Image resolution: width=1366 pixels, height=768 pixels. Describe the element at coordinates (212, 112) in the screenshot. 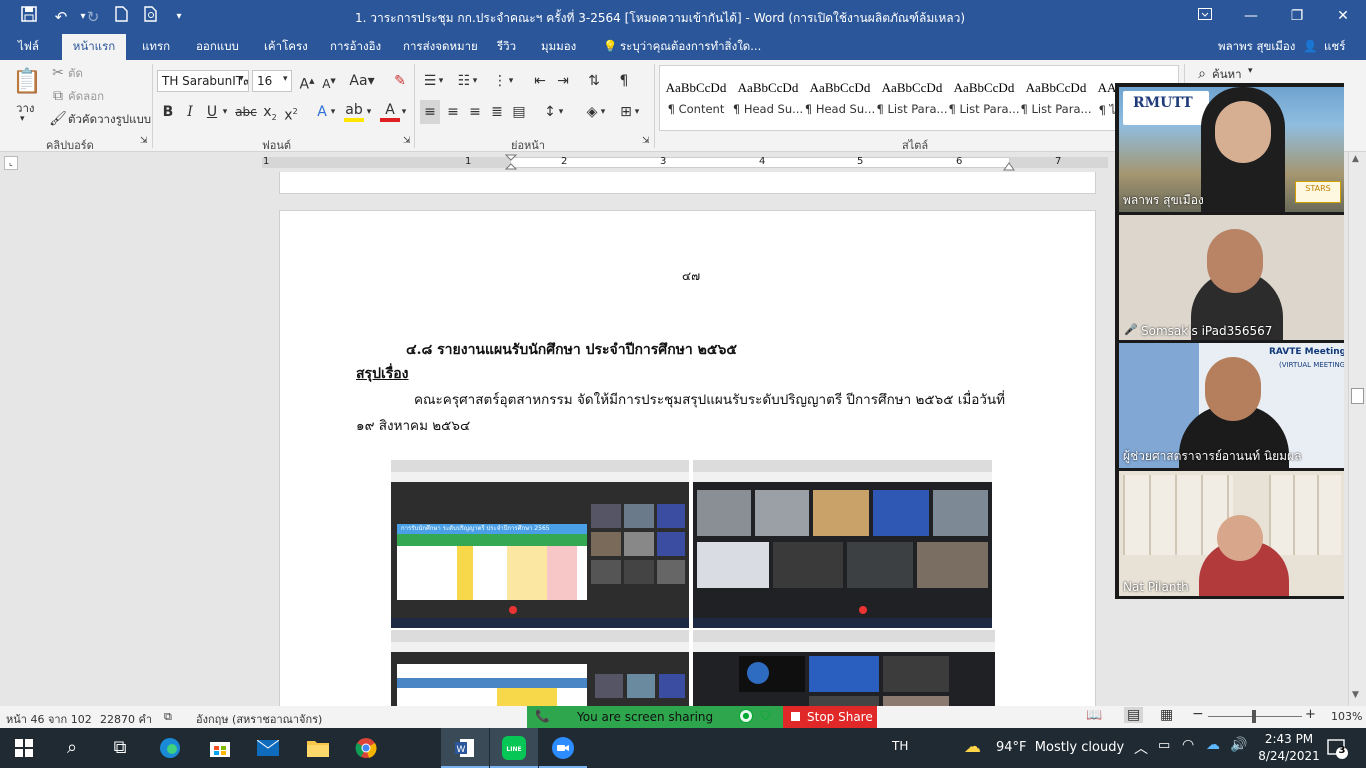

I see `underline-icon: U` at that location.